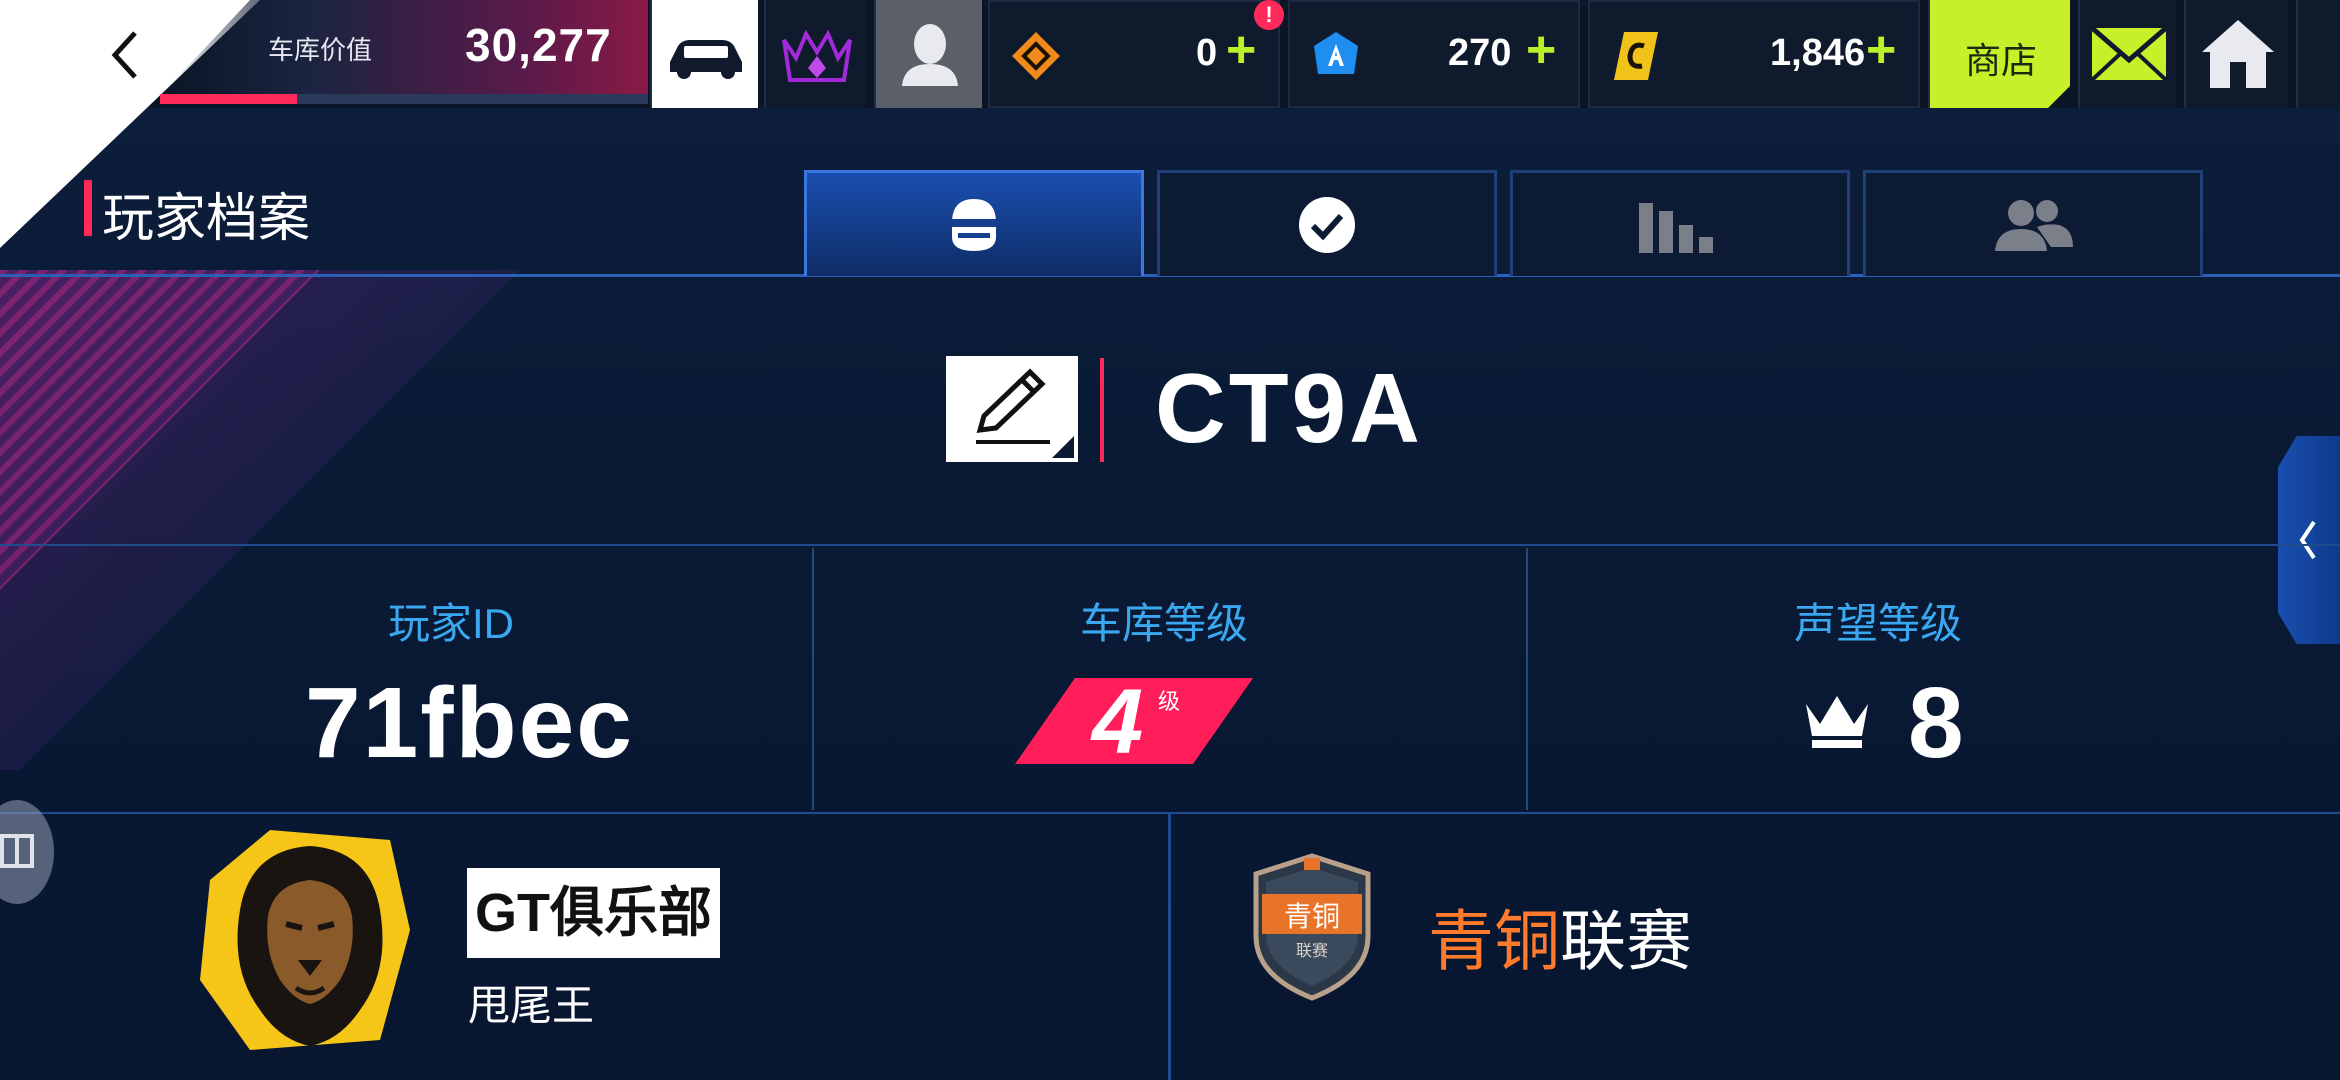 The height and width of the screenshot is (1080, 2340). I want to click on token-amount: 0, so click(1207, 53).